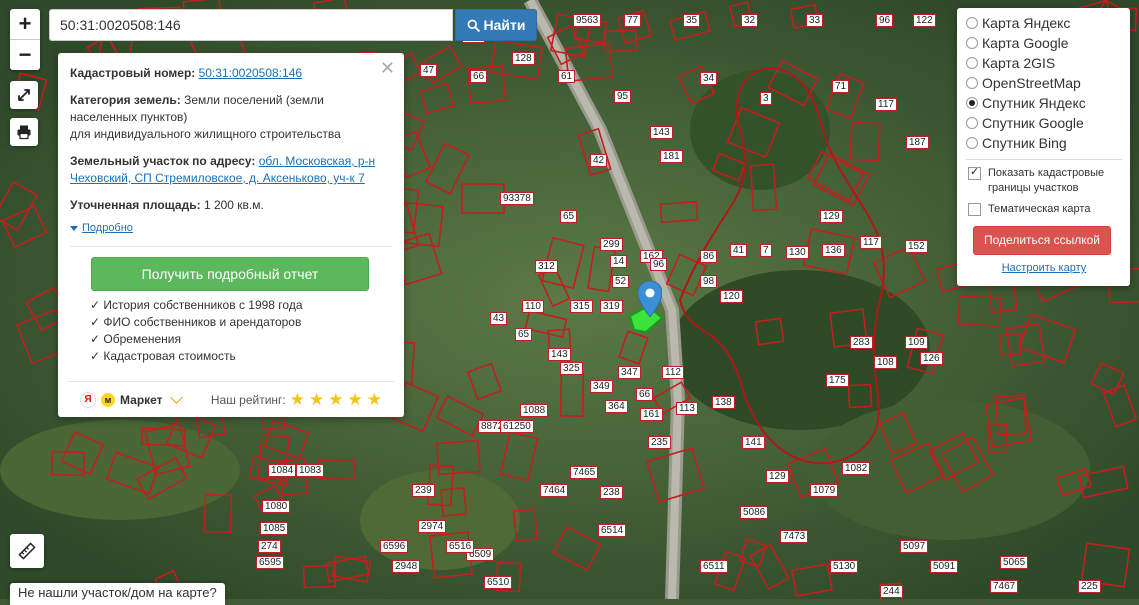  I want to click on parcel-number-label: 128, so click(523, 58).